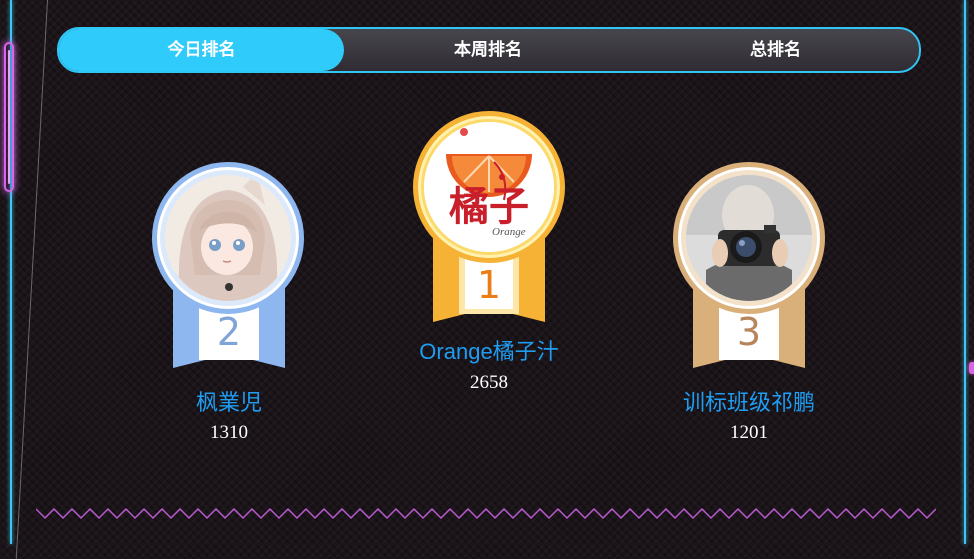 This screenshot has width=974, height=559. I want to click on rank-3-number: 3, so click(749, 332).